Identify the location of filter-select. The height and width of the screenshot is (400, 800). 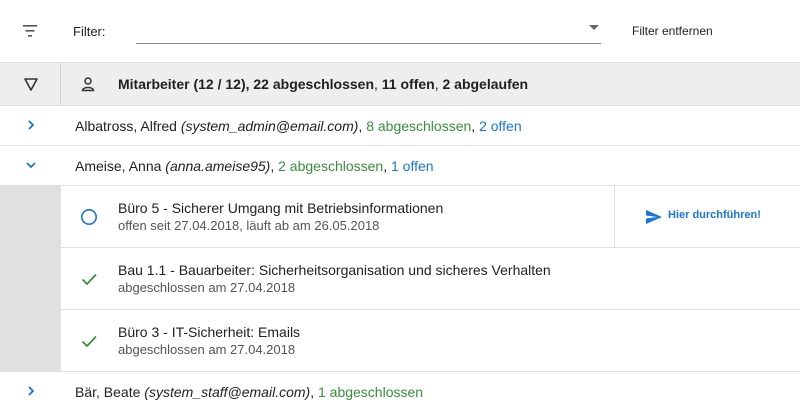
(368, 29).